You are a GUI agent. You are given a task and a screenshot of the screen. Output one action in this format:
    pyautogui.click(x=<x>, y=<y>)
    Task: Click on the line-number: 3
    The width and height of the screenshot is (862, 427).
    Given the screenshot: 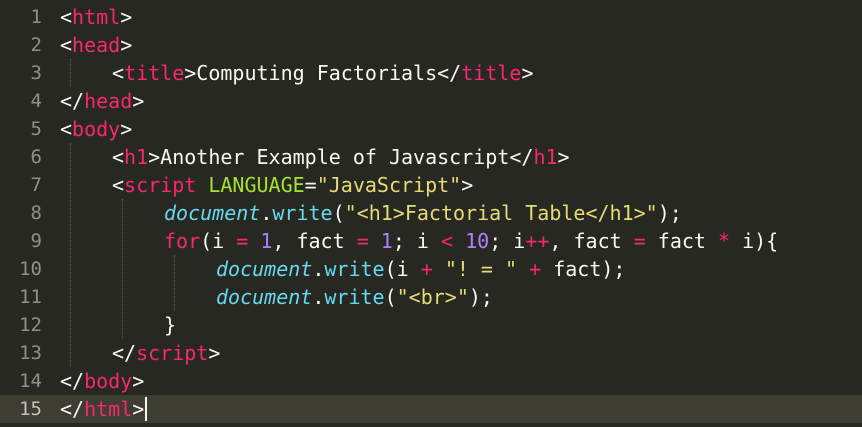 What is the action you would take?
    pyautogui.click(x=36, y=73)
    